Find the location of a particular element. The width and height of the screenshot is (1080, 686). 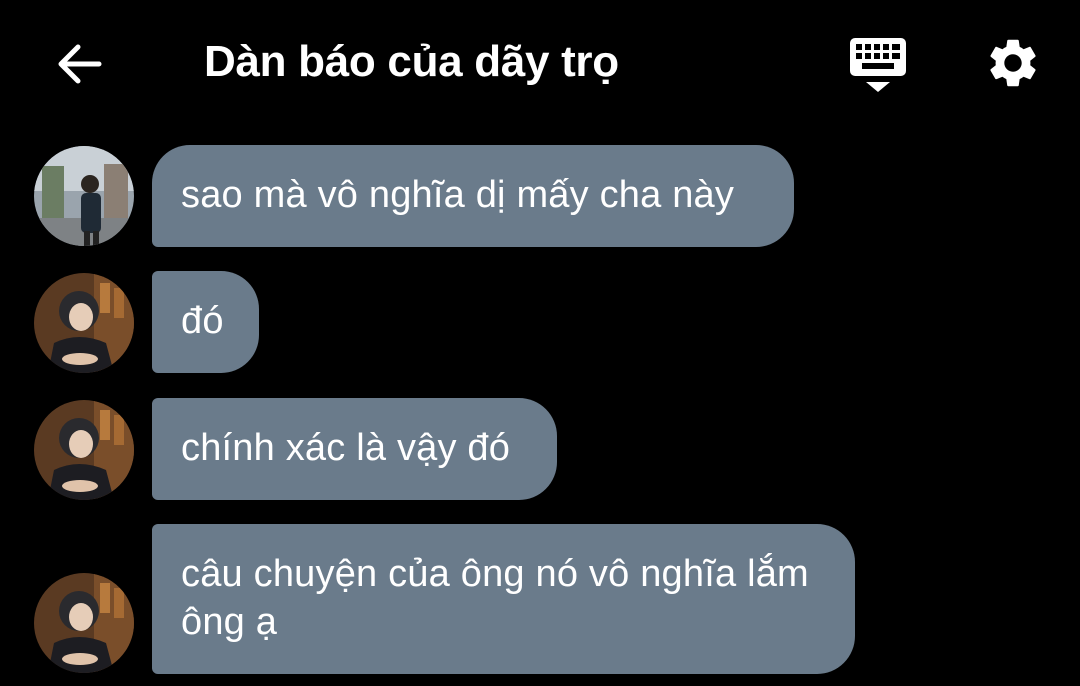

message-bubble: chính xác là vậy đó is located at coordinates (354, 449).